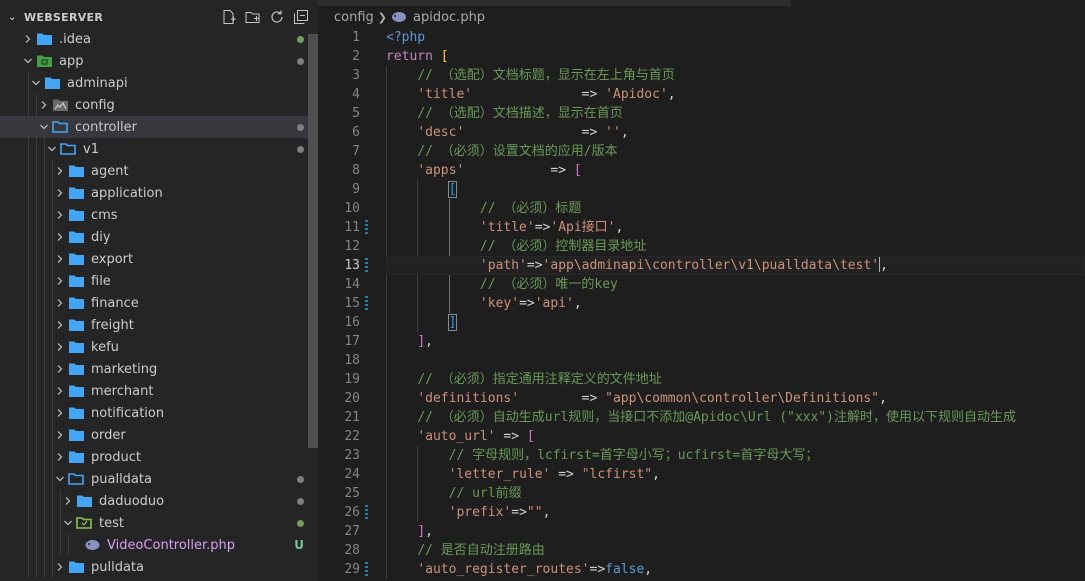  Describe the element at coordinates (159, 171) in the screenshot. I see `tree-item-agent: agent` at that location.